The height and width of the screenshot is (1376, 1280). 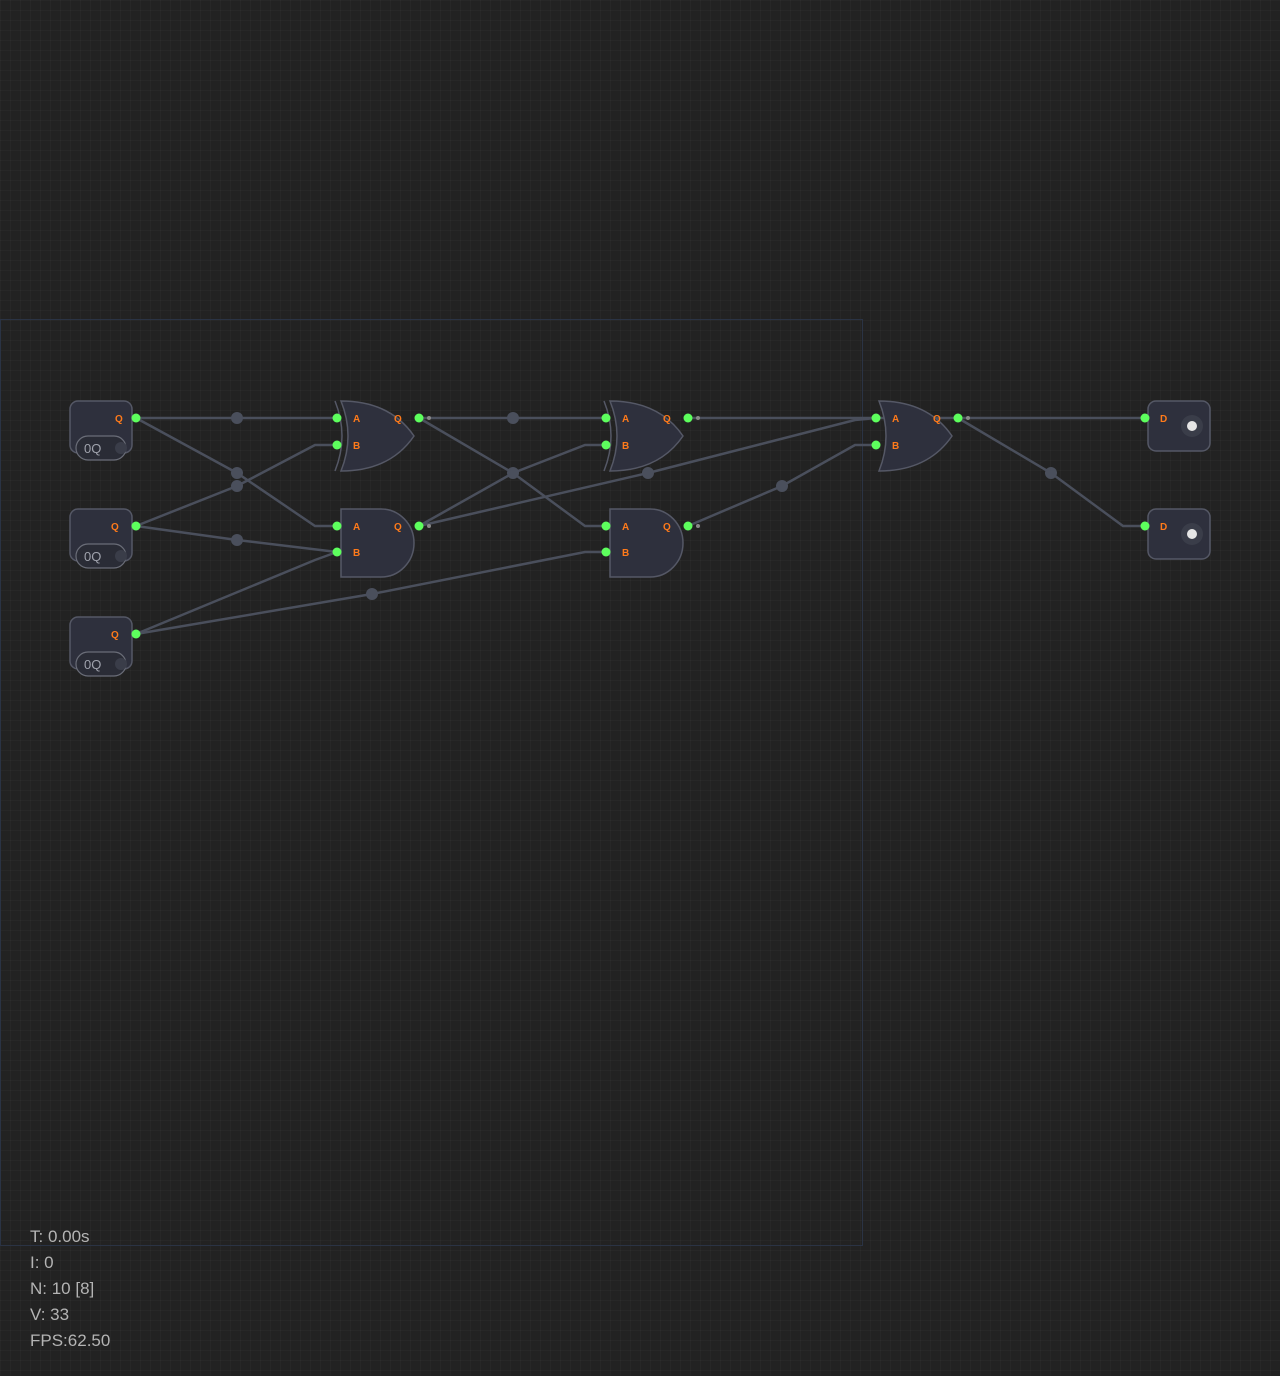 What do you see at coordinates (50, 1314) in the screenshot?
I see `stat-values: V: 33` at bounding box center [50, 1314].